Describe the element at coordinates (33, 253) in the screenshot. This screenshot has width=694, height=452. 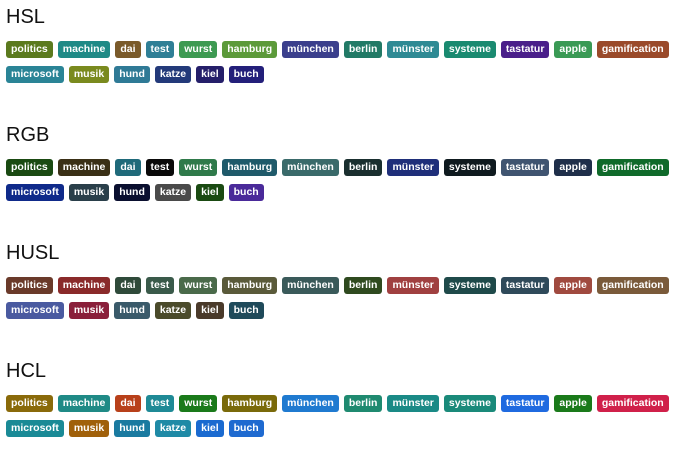
I see `section-title: HUSL` at that location.